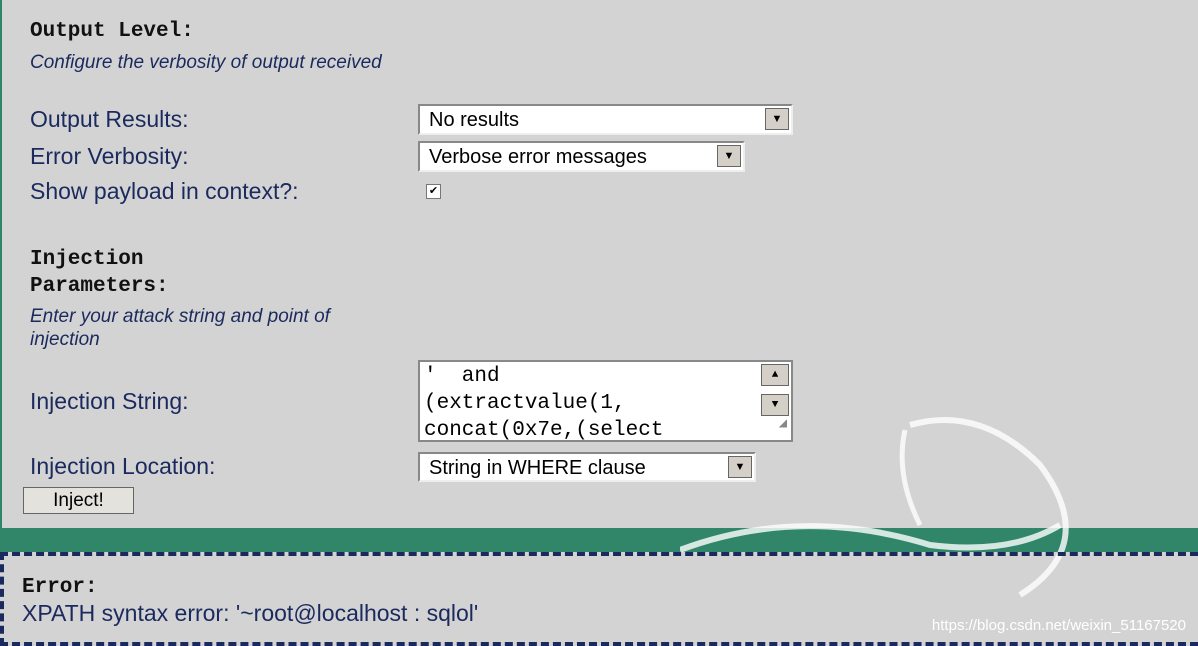 This screenshot has height=646, width=1198. What do you see at coordinates (433, 191) in the screenshot?
I see `show-payload-checkbox: ✔` at bounding box center [433, 191].